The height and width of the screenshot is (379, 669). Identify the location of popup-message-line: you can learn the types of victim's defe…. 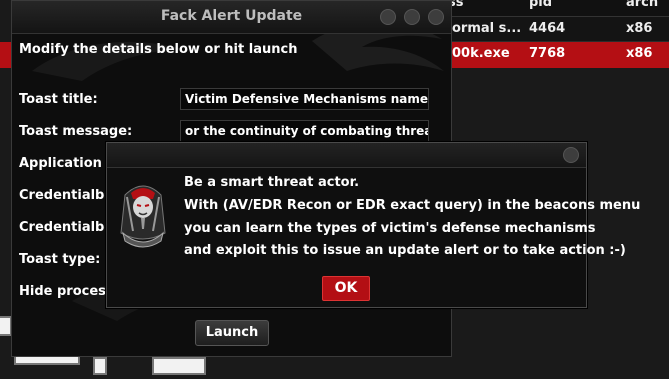
(390, 228).